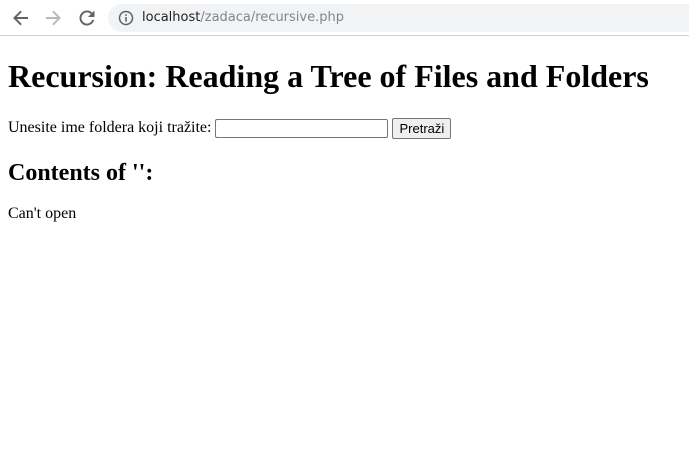 This screenshot has height=475, width=689. I want to click on url-host: localhost, so click(171, 17).